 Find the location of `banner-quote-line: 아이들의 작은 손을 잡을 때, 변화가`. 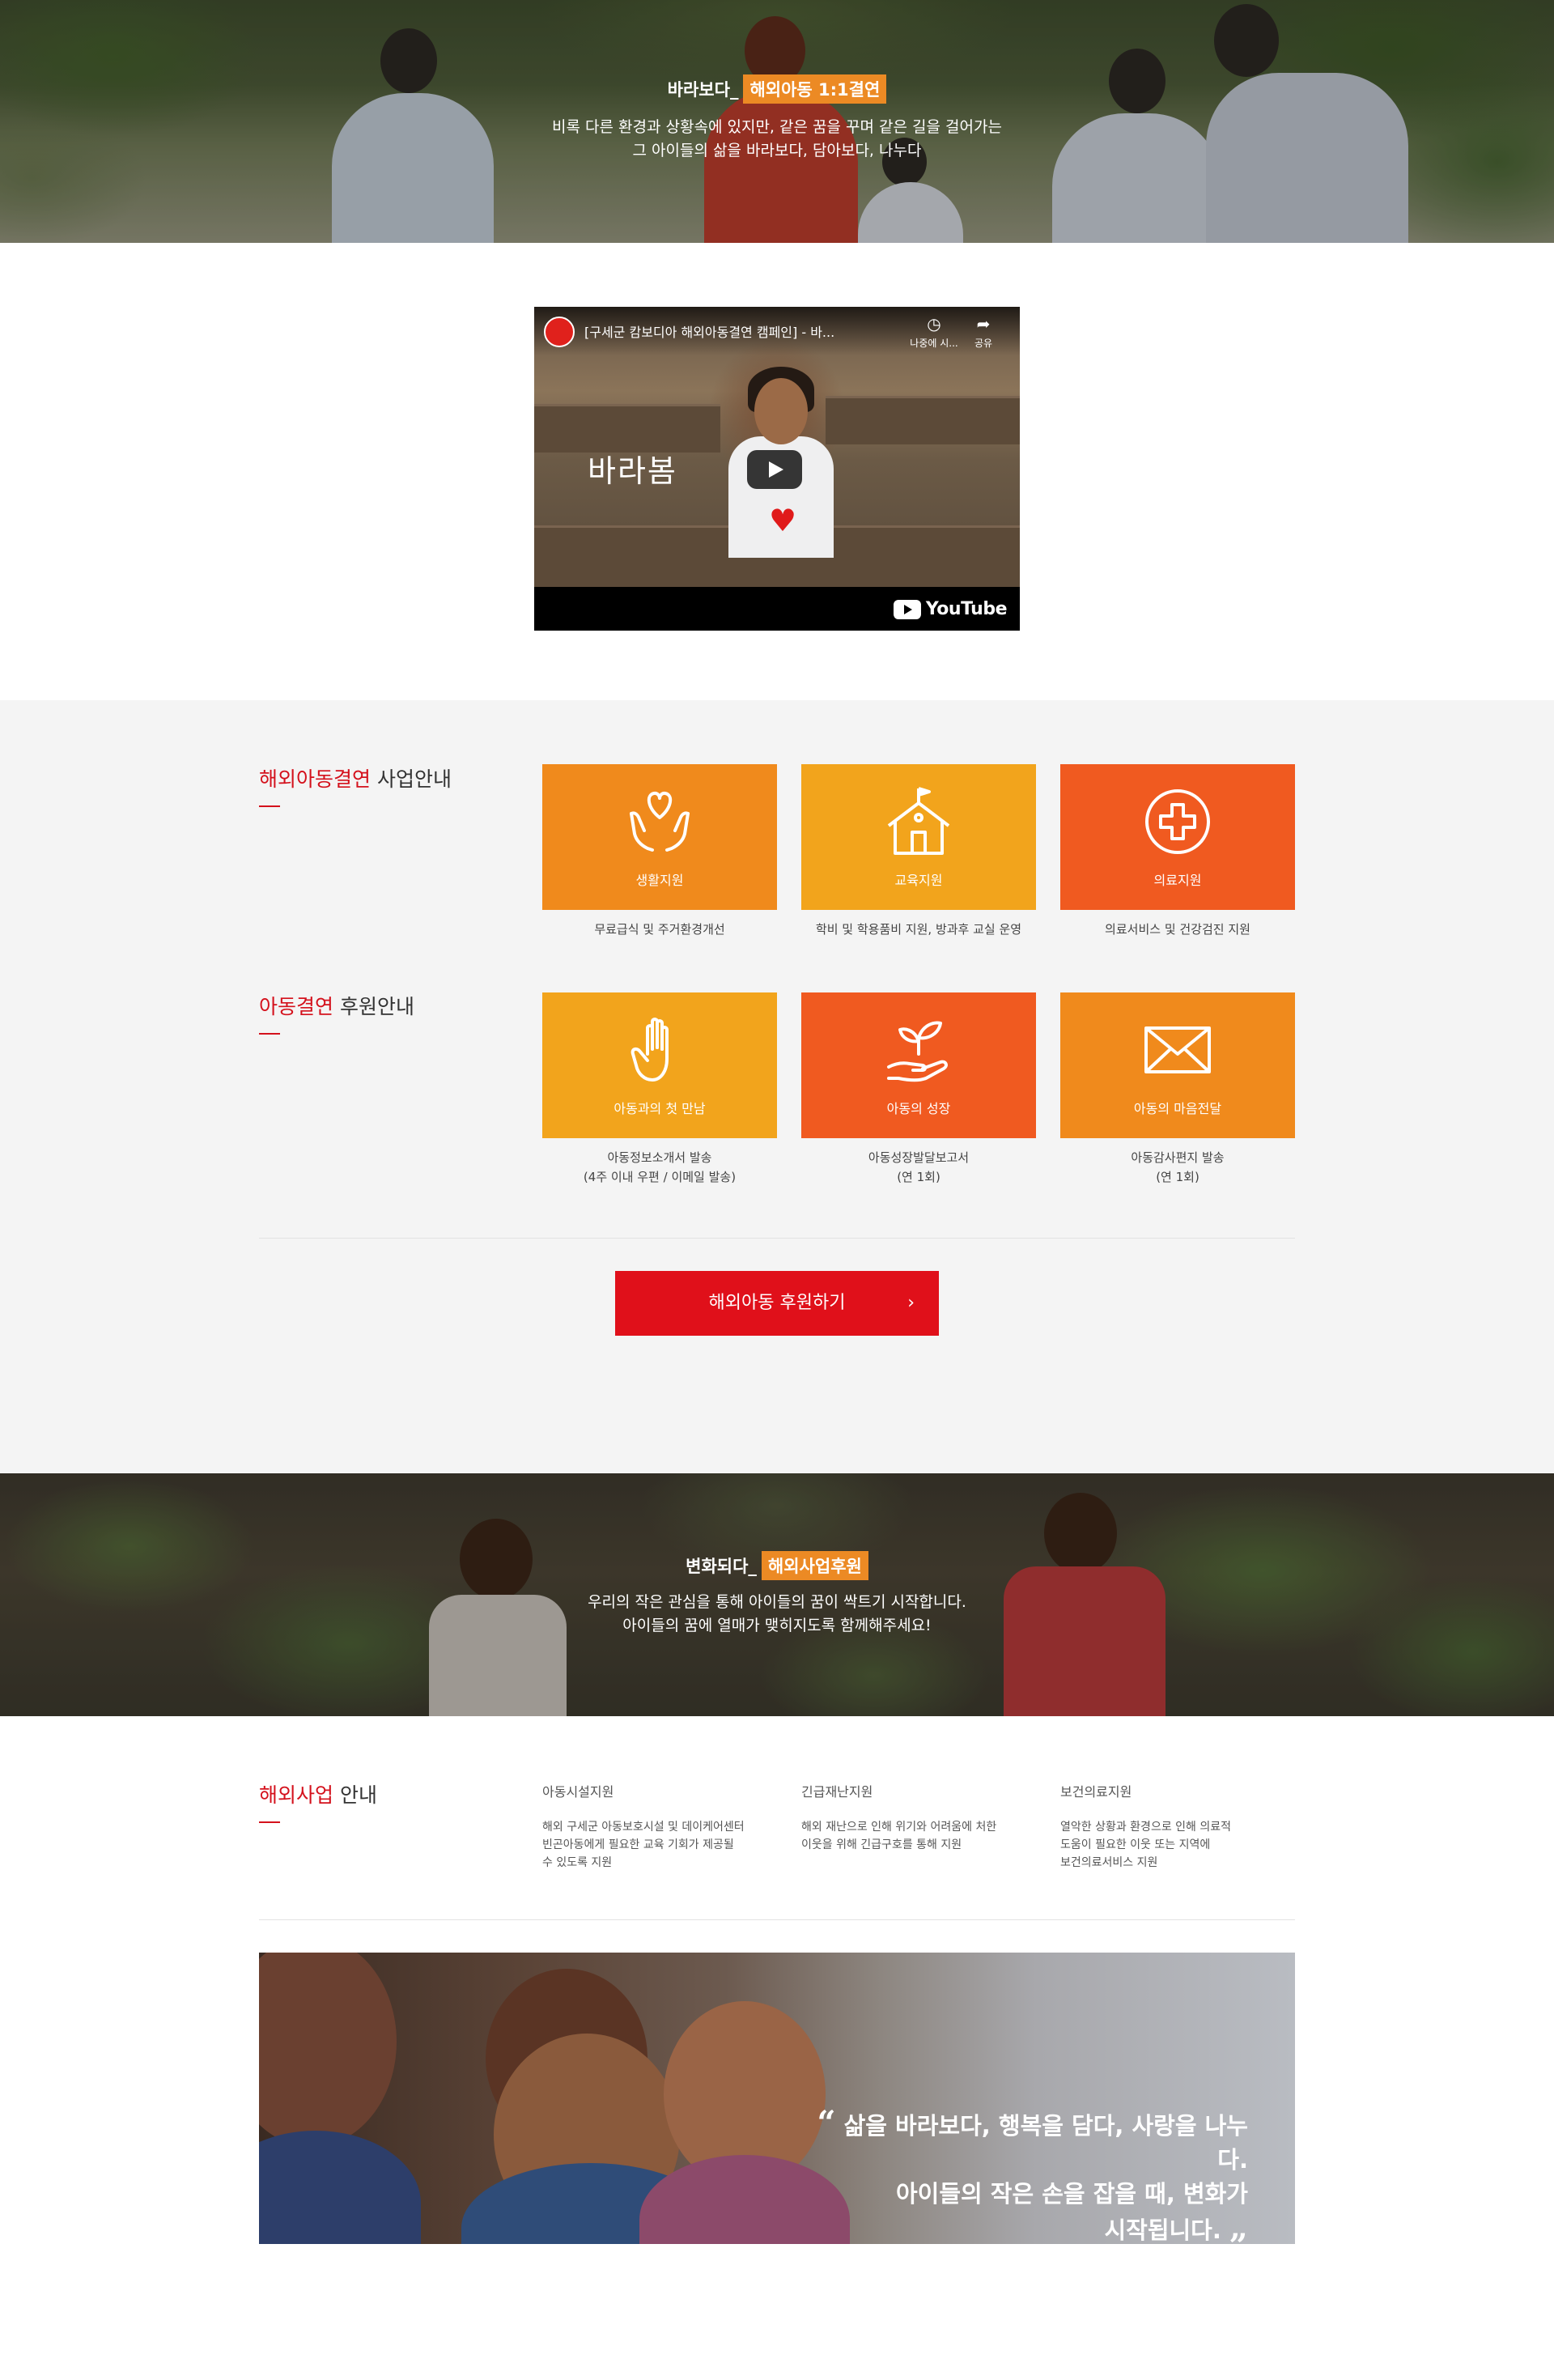

banner-quote-line: 아이들의 작은 손을 잡을 때, 변화가 is located at coordinates (1071, 2194).